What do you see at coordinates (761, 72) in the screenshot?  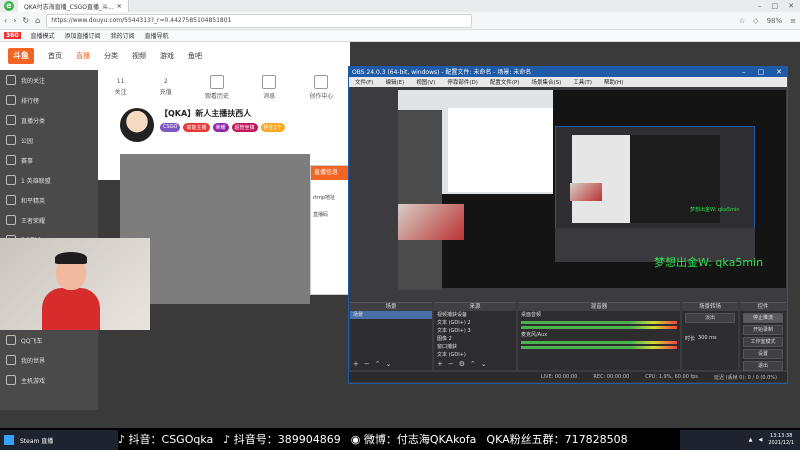 I see `obs-maximize-icon: □` at bounding box center [761, 72].